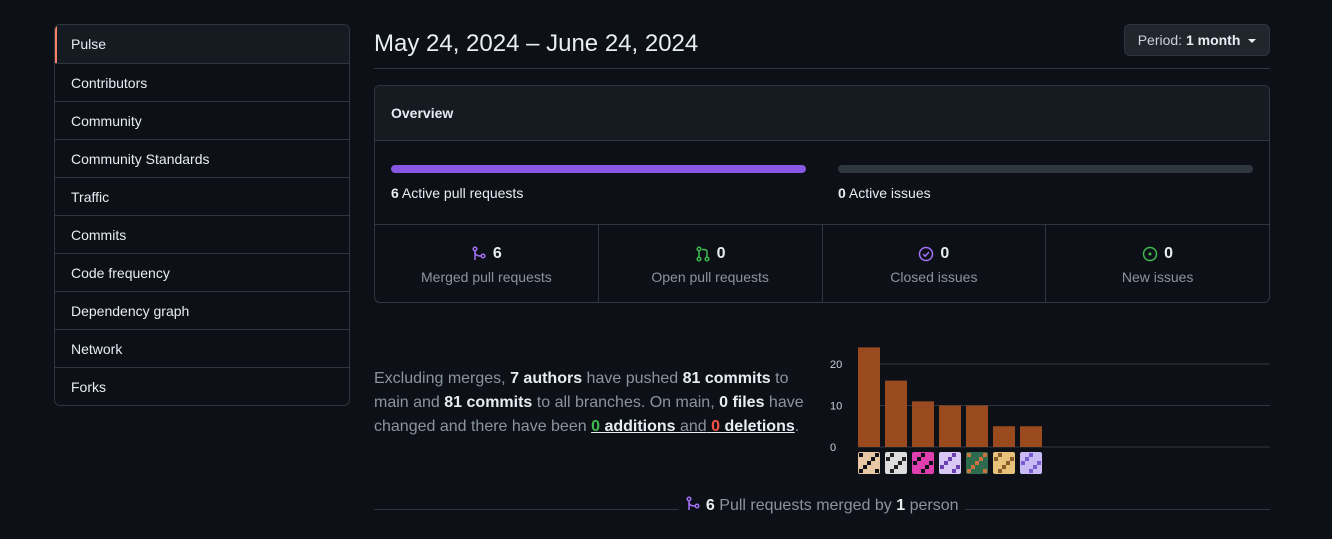  Describe the element at coordinates (945, 253) in the screenshot. I see `closed-issues-count: 0` at that location.